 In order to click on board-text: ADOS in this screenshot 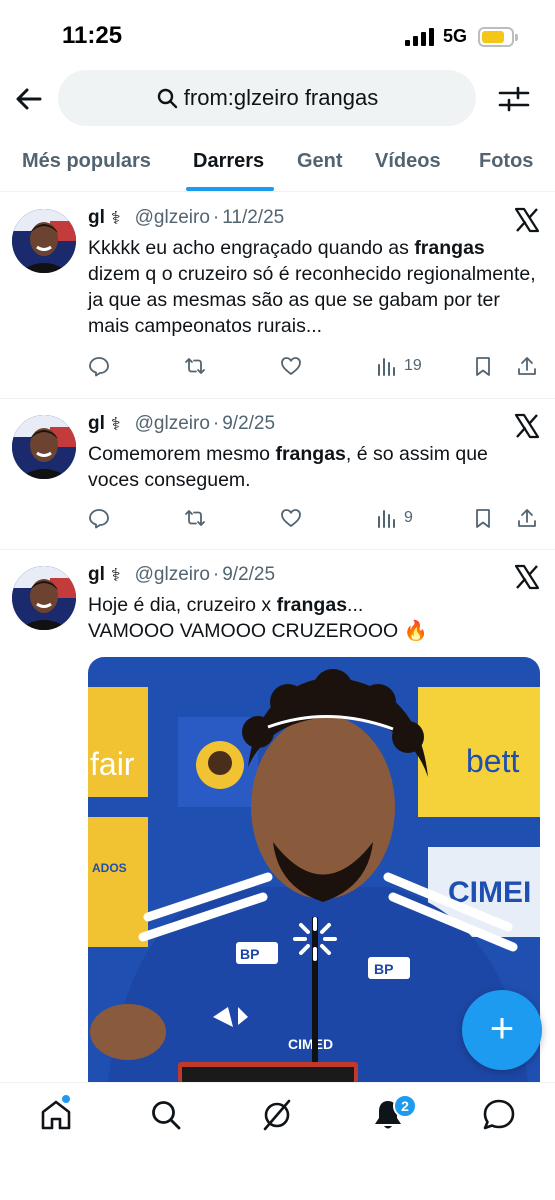, I will do `click(109, 868)`.